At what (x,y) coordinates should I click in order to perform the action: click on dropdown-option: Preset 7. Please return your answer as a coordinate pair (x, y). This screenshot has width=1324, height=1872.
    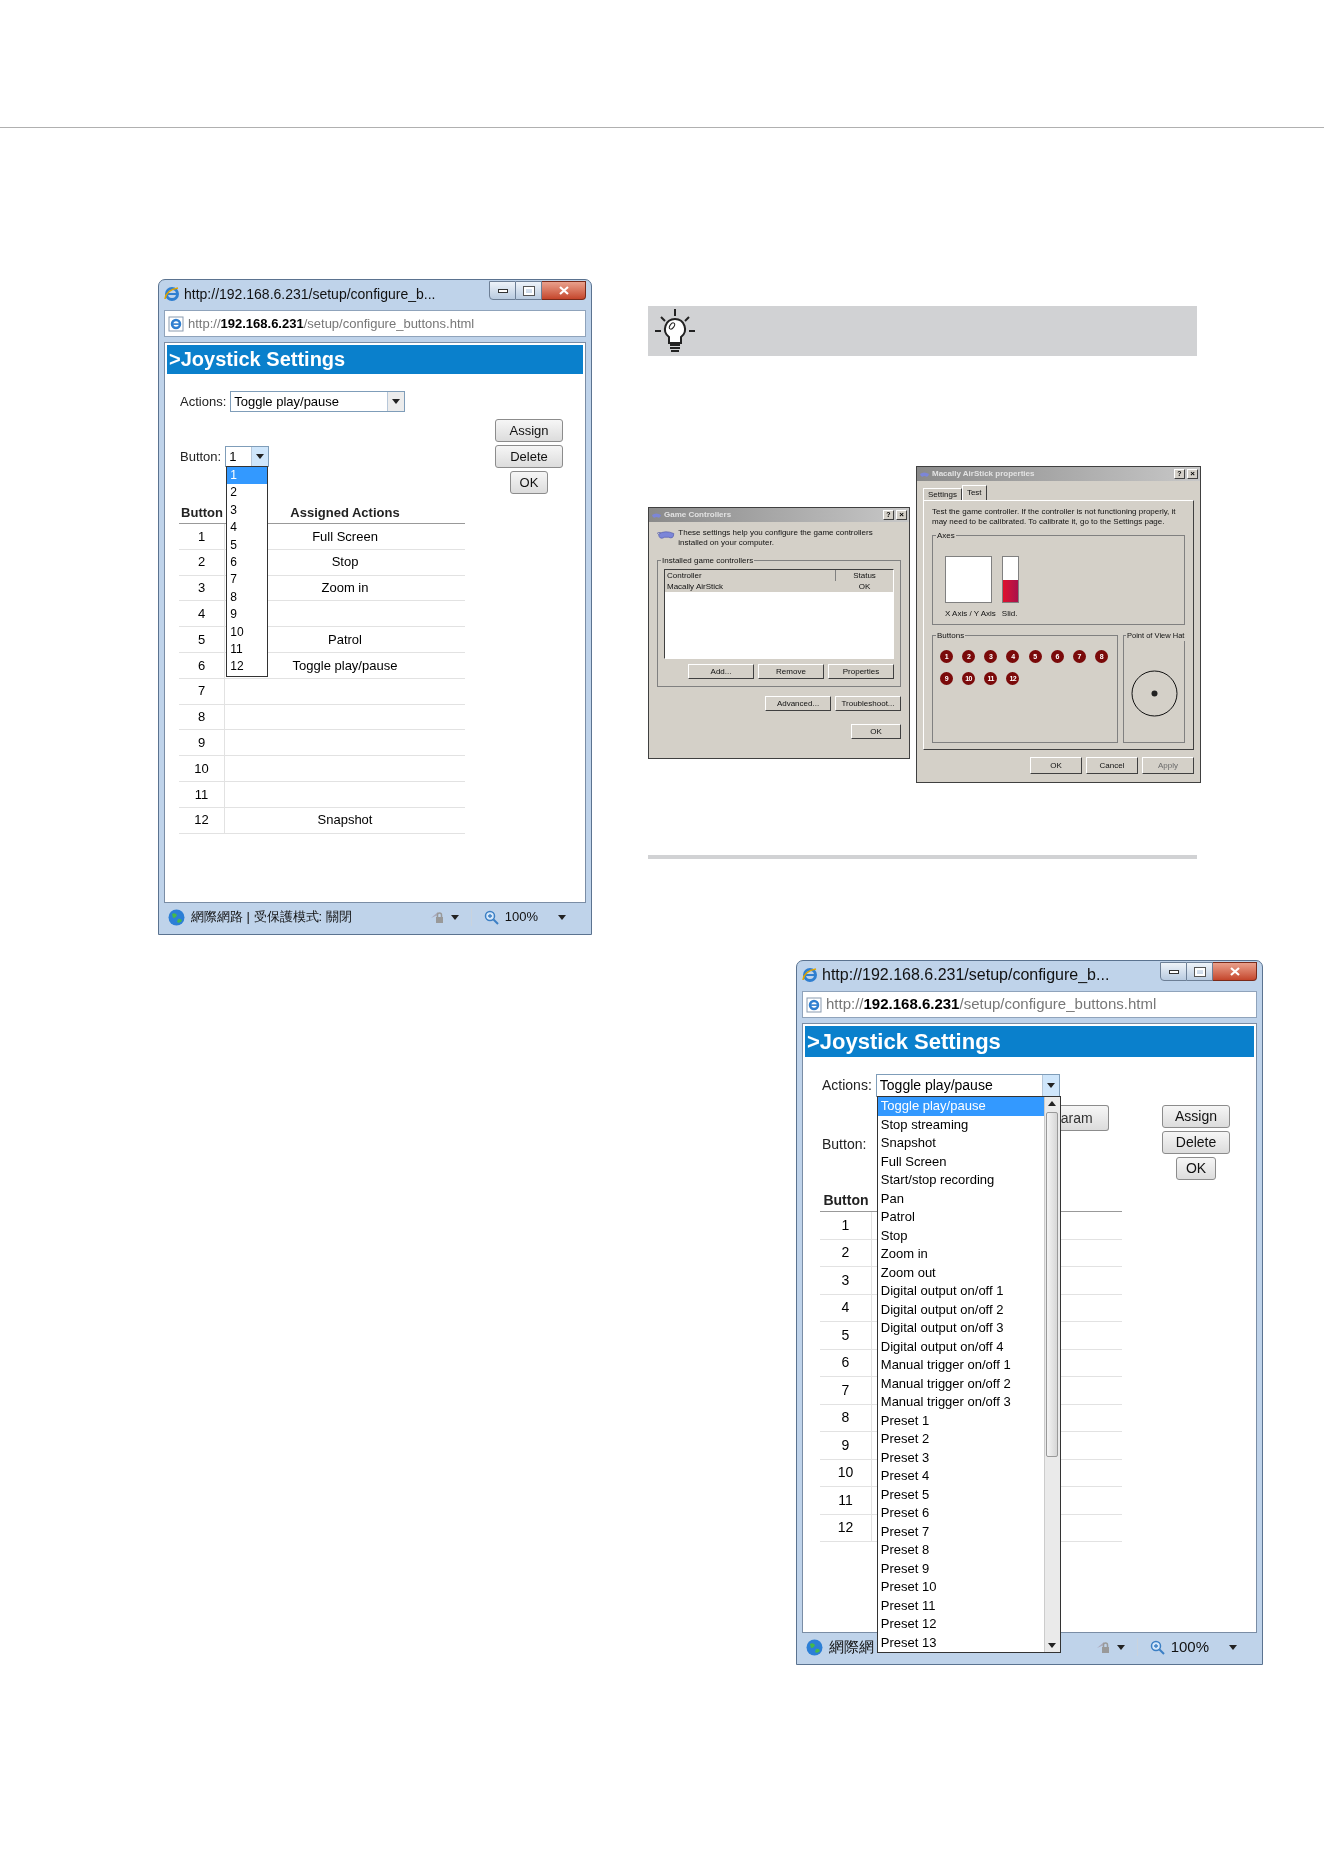
    Looking at the image, I should click on (960, 1531).